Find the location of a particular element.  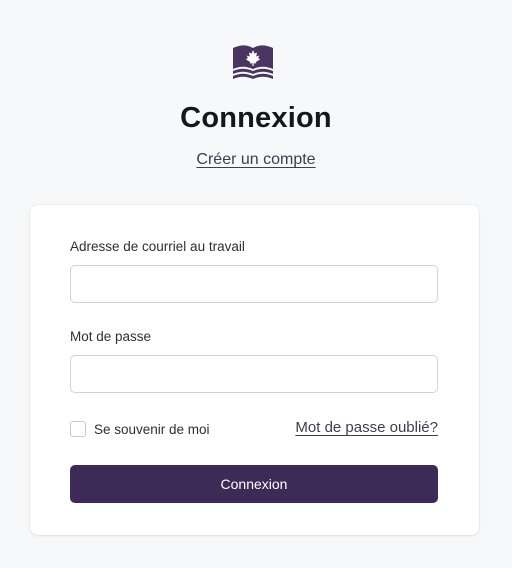

email-field is located at coordinates (254, 284).